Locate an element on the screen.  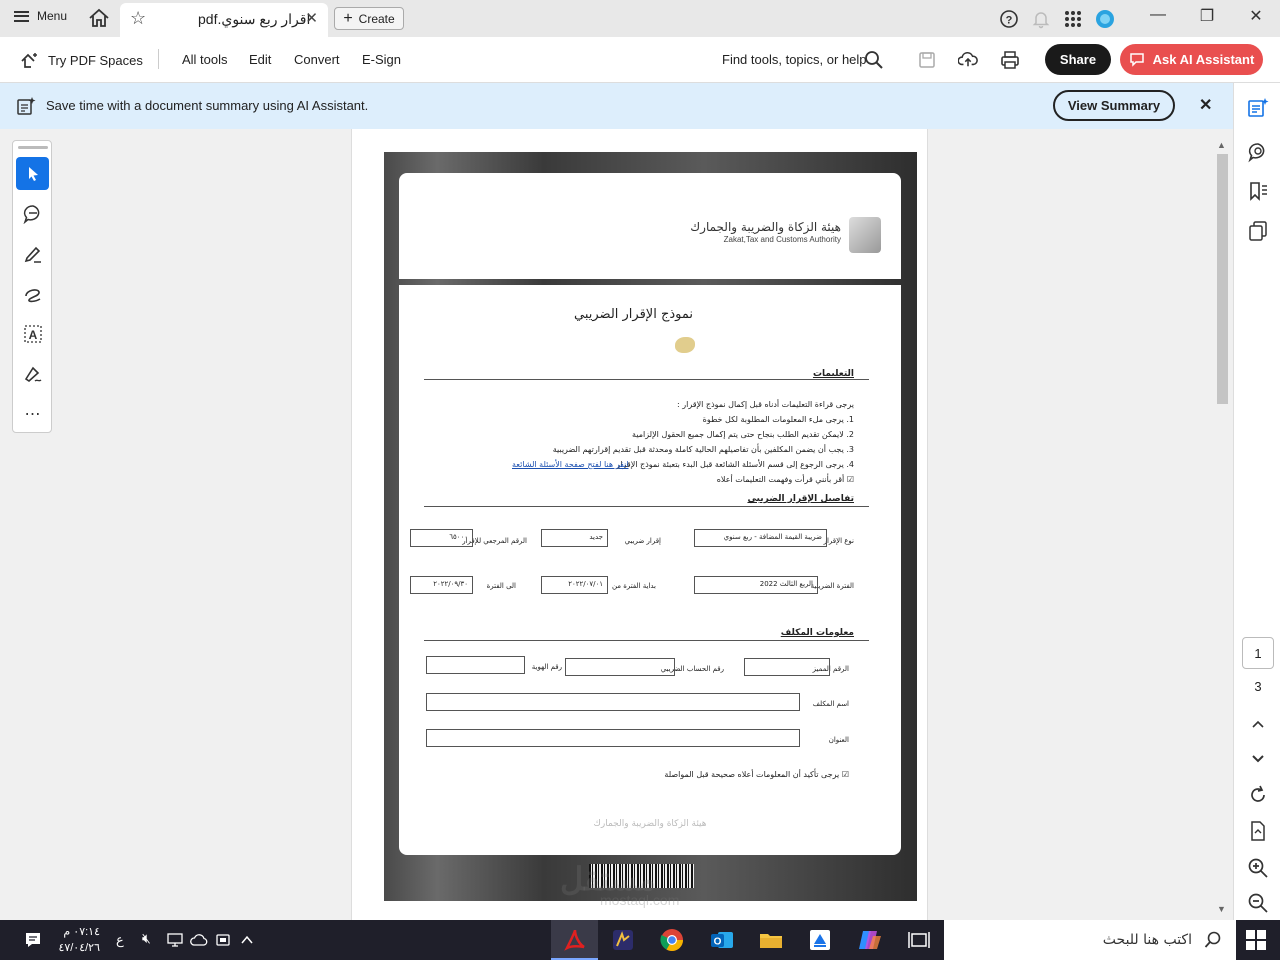
highlight-tool is located at coordinates (32, 253).